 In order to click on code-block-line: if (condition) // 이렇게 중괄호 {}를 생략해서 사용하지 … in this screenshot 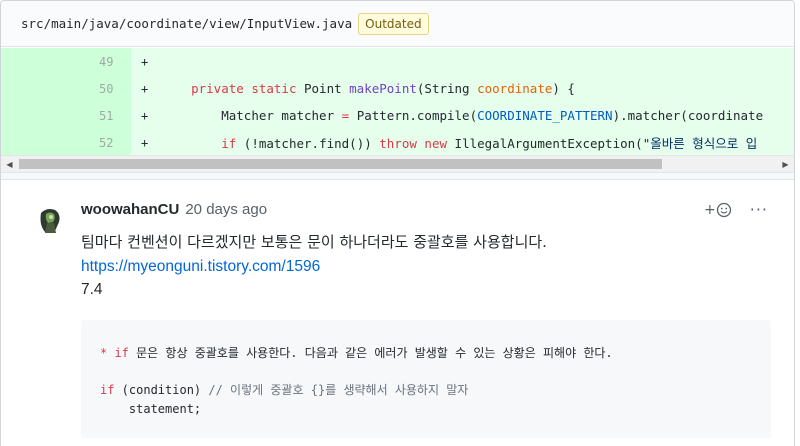, I will do `click(284, 389)`.